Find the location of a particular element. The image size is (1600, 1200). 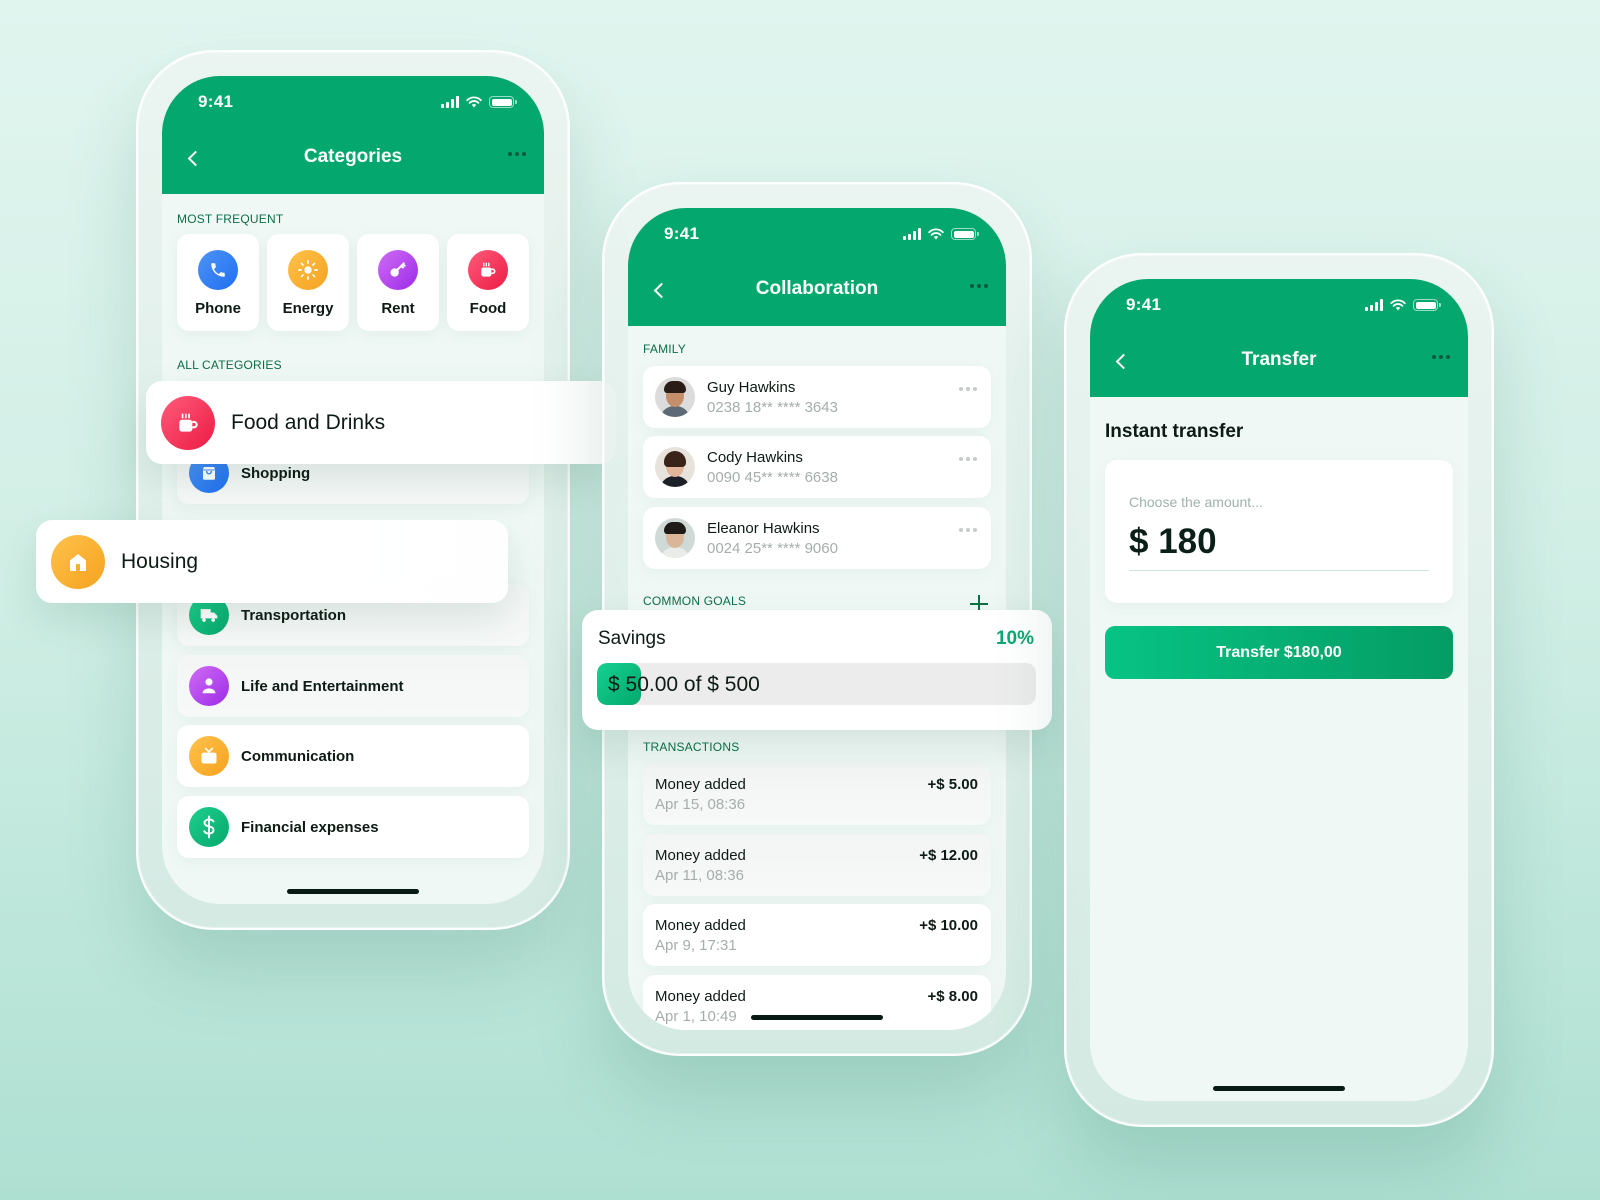

transaction-amount: +$ 10.00 is located at coordinates (948, 925).